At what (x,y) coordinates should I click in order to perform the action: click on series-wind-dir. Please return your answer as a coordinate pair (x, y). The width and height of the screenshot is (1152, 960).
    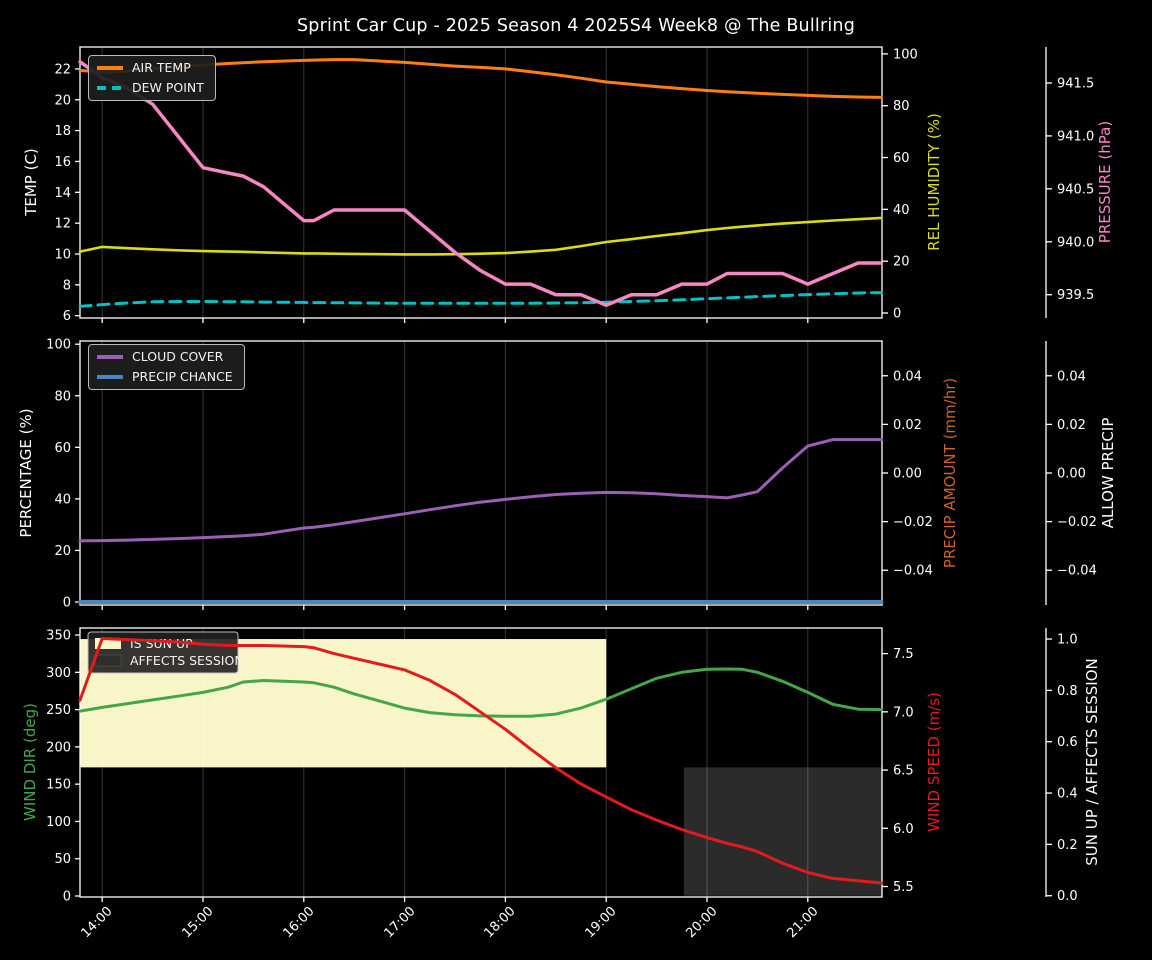
    Looking at the image, I should click on (480, 692).